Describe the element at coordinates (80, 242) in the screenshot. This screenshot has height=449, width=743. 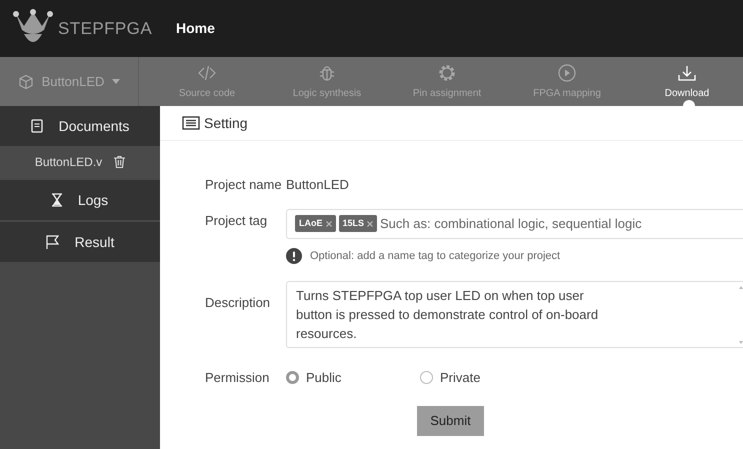
I see `sidebar-item: Result` at that location.